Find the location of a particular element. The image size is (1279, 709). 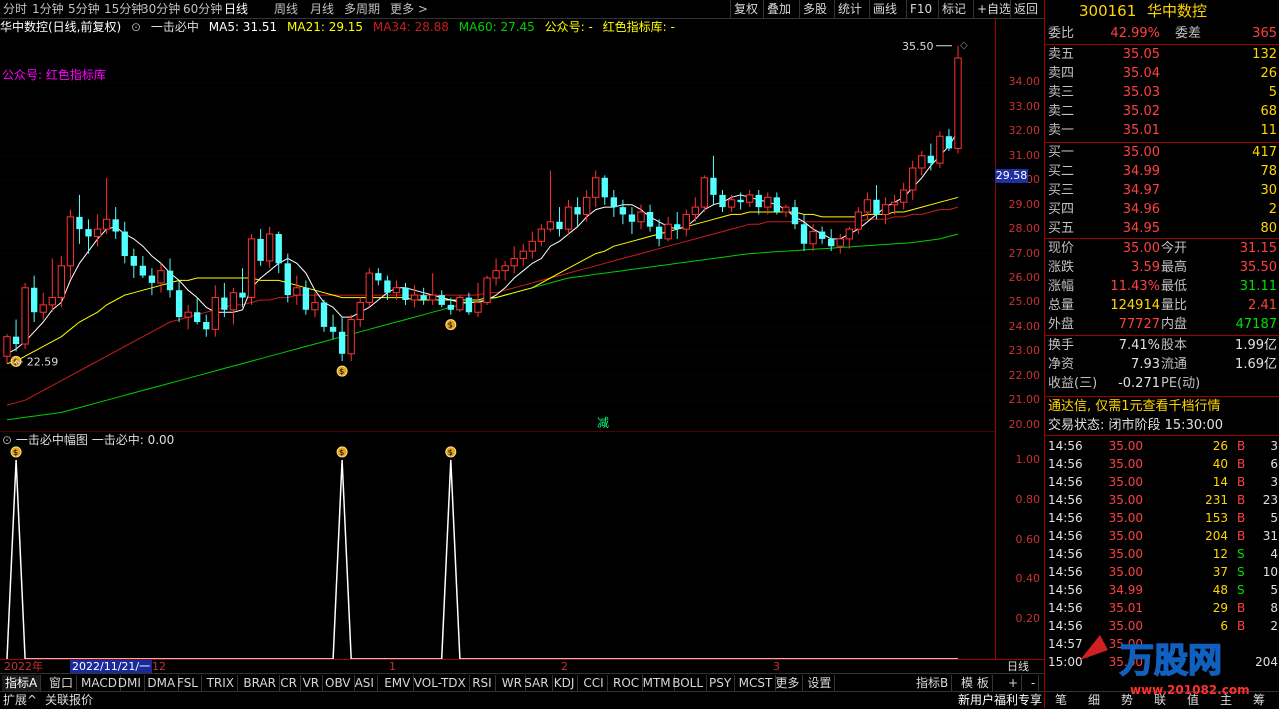

ask-label: 卖二 is located at coordinates (1061, 111).